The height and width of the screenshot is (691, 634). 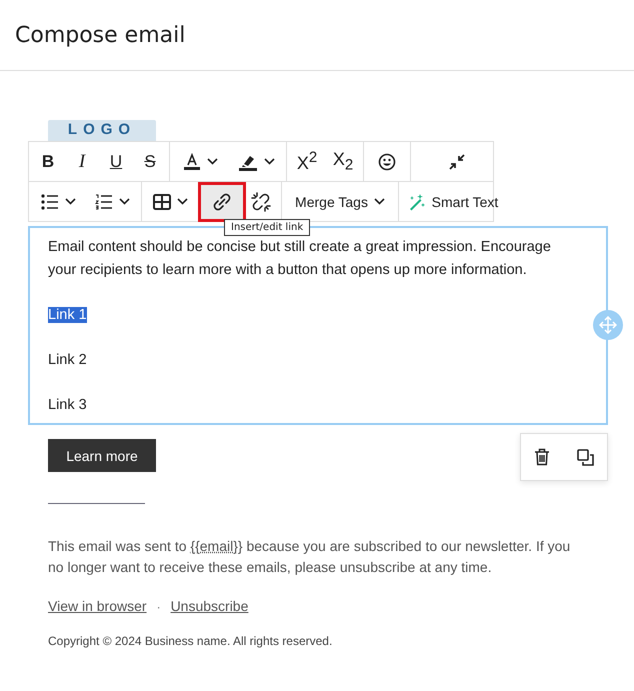 I want to click on script-button: X$_{2}$, so click(x=343, y=161).